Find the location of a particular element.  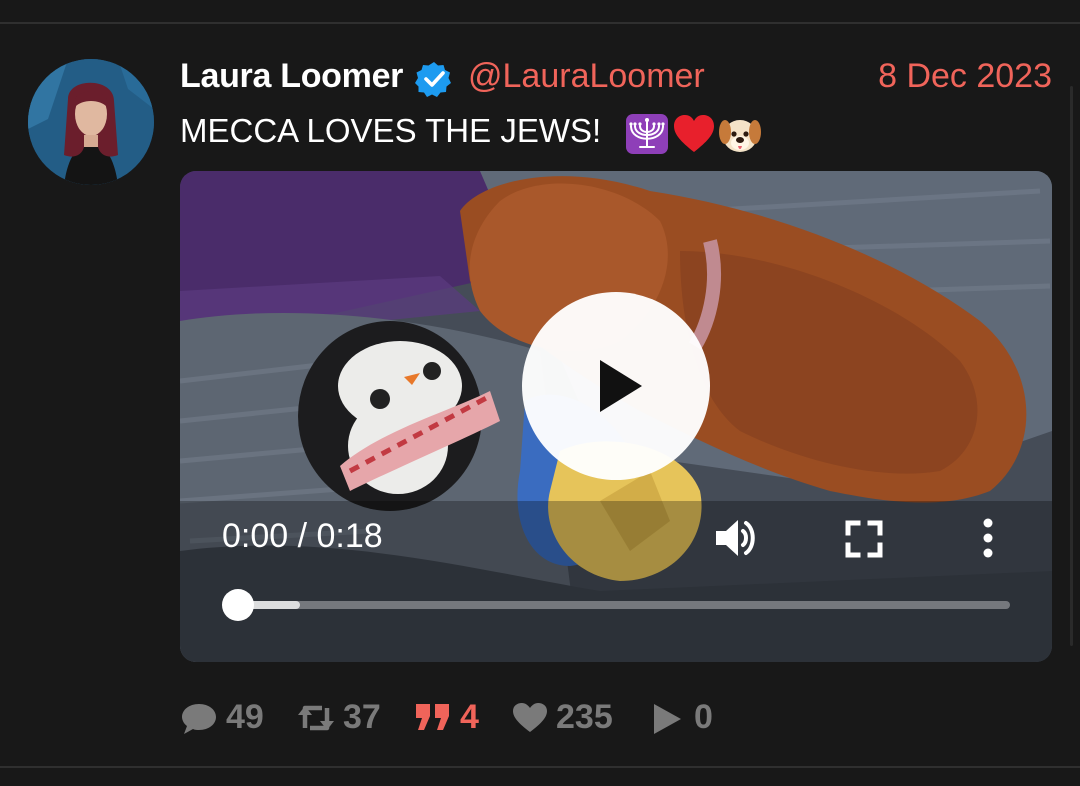

retweet-count: 37 is located at coordinates (362, 717).